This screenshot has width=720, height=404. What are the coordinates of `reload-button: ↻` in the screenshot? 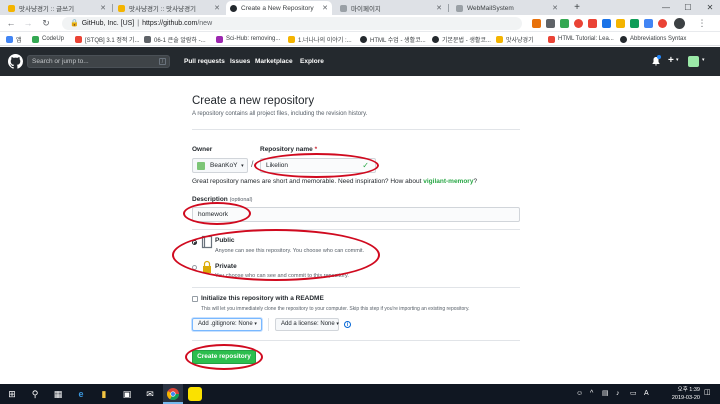 It's located at (46, 23).